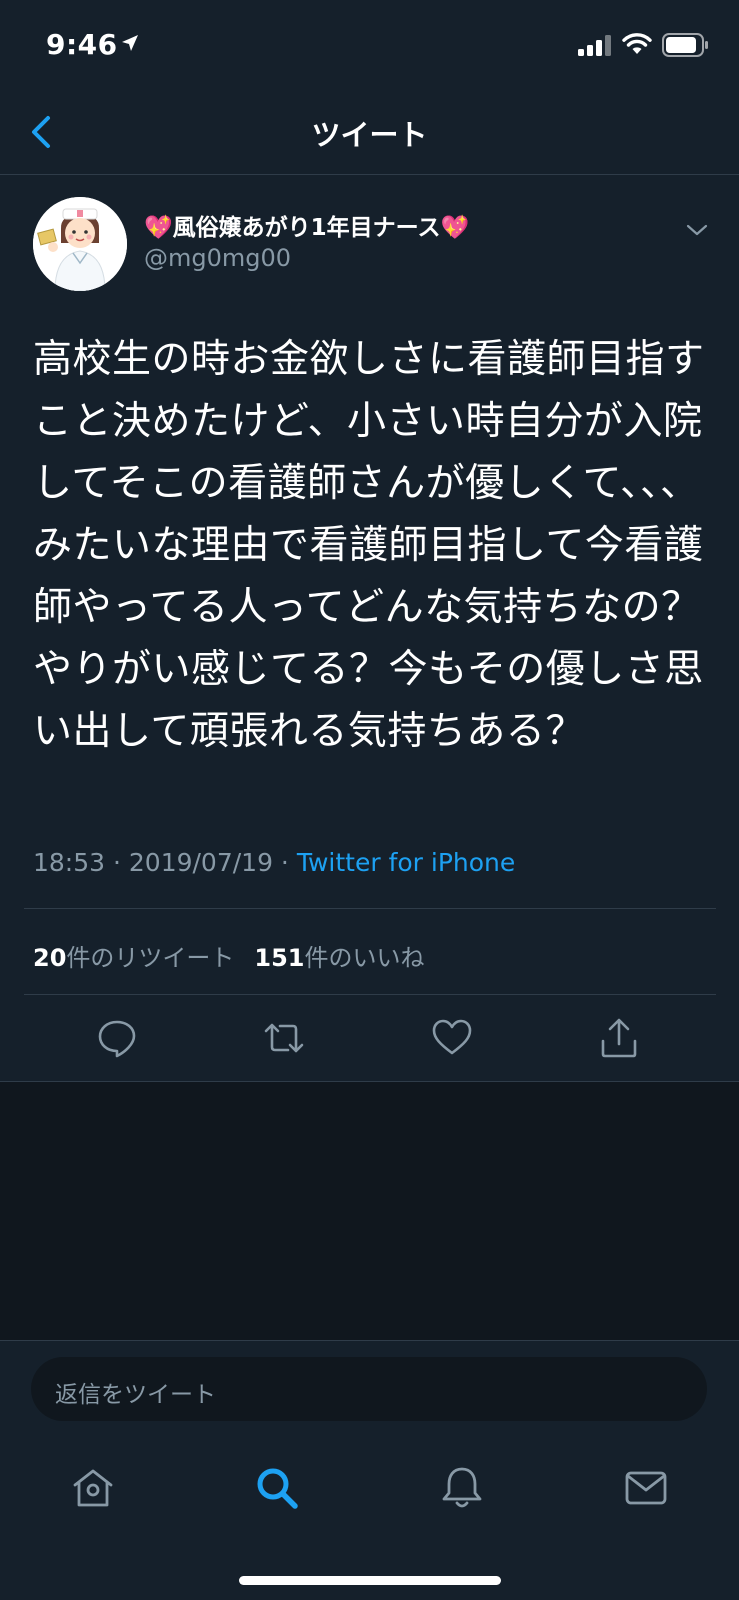  I want to click on tab-search, so click(277, 1488).